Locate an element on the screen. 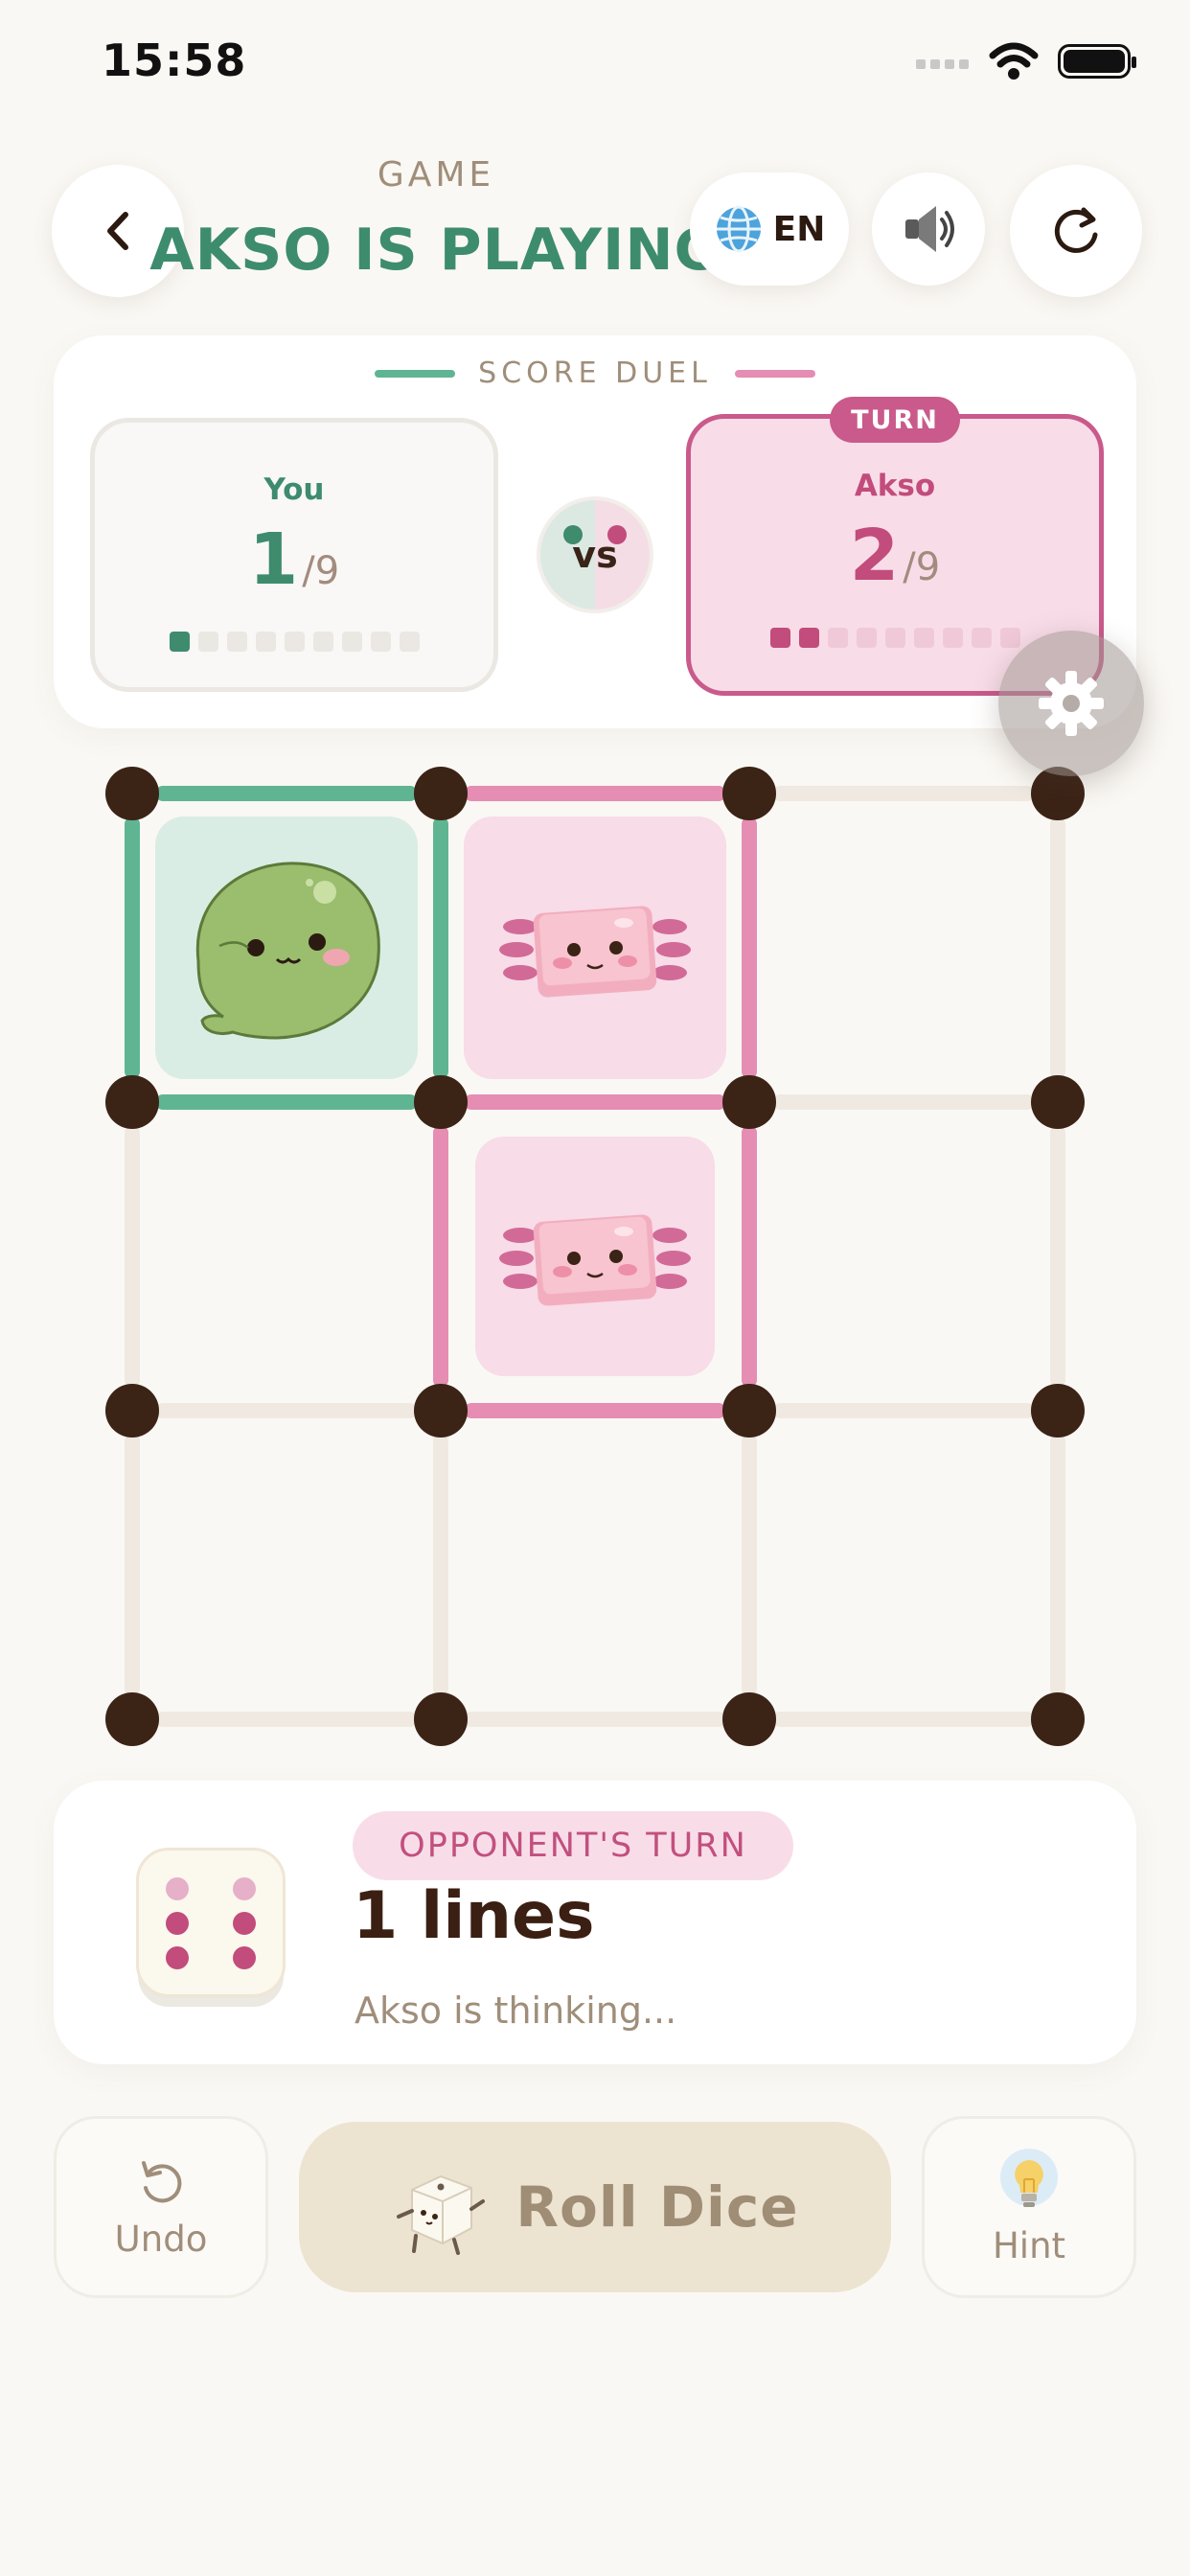  dice-face-icon is located at coordinates (211, 1922).